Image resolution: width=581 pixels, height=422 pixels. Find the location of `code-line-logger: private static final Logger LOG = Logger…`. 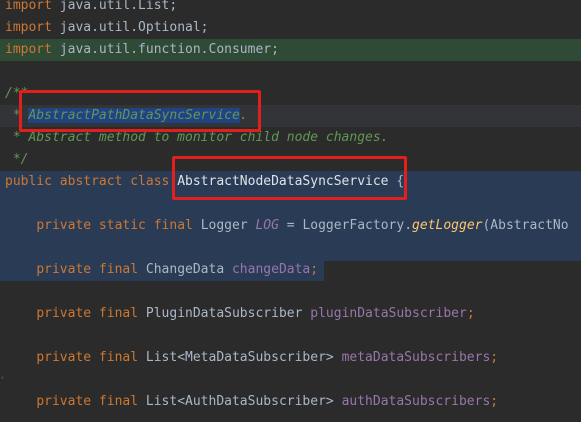

code-line-logger: private static final Logger LOG = Logger… is located at coordinates (290, 226).